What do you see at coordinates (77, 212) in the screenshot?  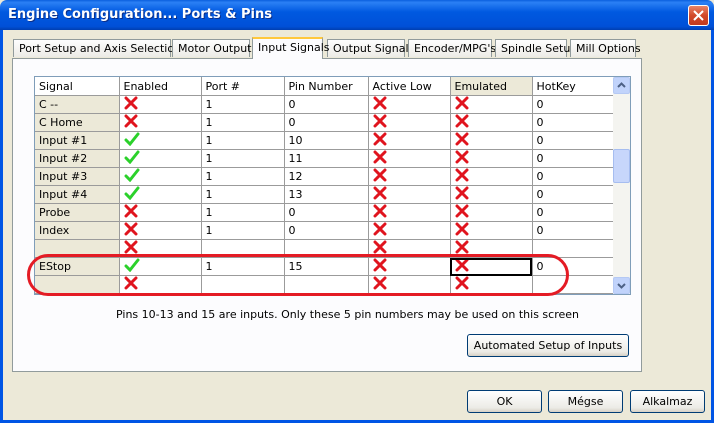 I see `cell-signal: Probe` at bounding box center [77, 212].